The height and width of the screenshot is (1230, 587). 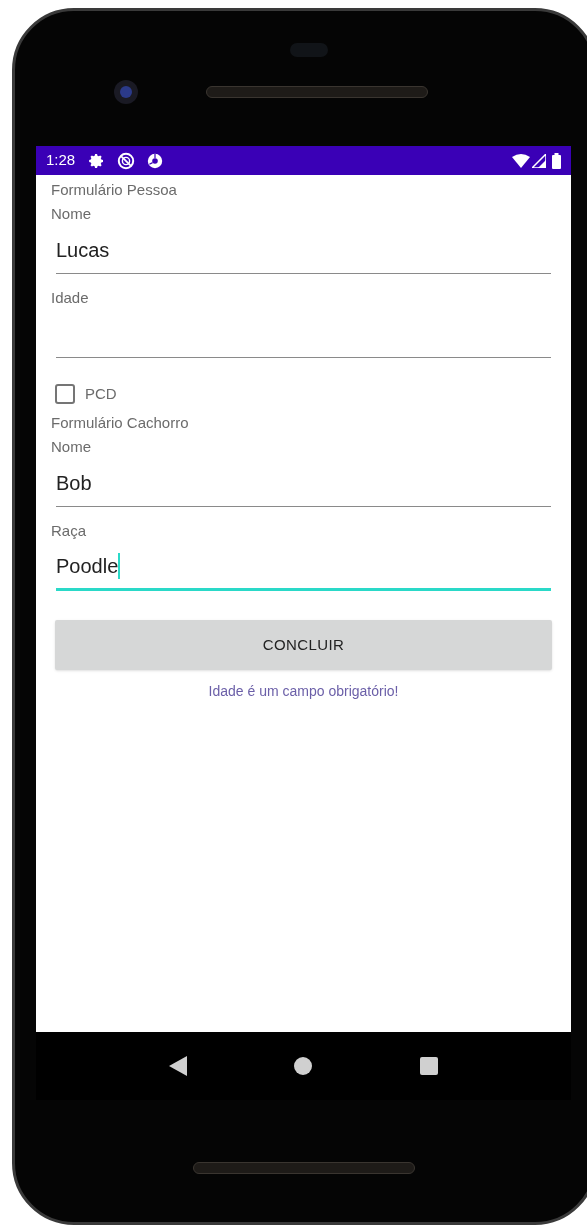 I want to click on text-cursor-icon, so click(x=119, y=565).